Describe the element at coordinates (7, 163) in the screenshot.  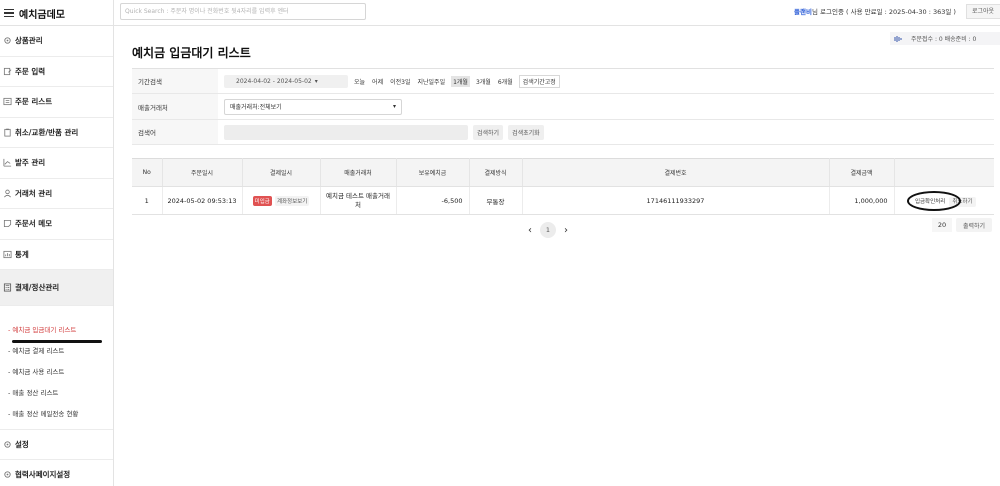
I see `chart-icon` at that location.